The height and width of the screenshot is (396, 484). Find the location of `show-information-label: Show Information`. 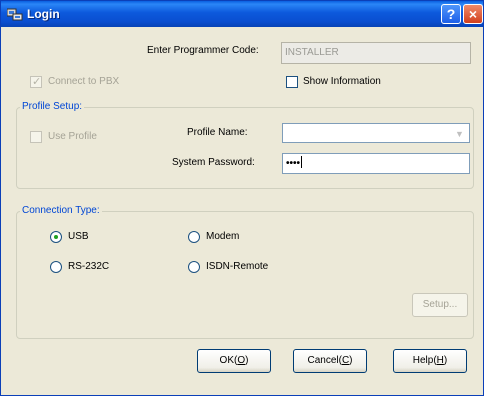

show-information-label: Show Information is located at coordinates (342, 81).